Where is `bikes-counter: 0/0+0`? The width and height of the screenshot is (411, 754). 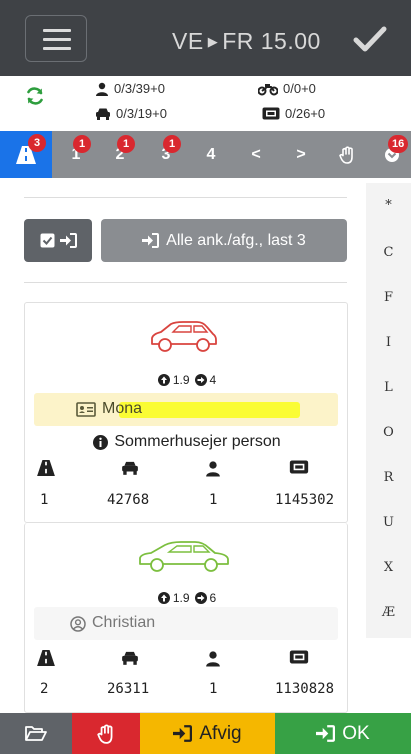
bikes-counter: 0/0+0 is located at coordinates (287, 88).